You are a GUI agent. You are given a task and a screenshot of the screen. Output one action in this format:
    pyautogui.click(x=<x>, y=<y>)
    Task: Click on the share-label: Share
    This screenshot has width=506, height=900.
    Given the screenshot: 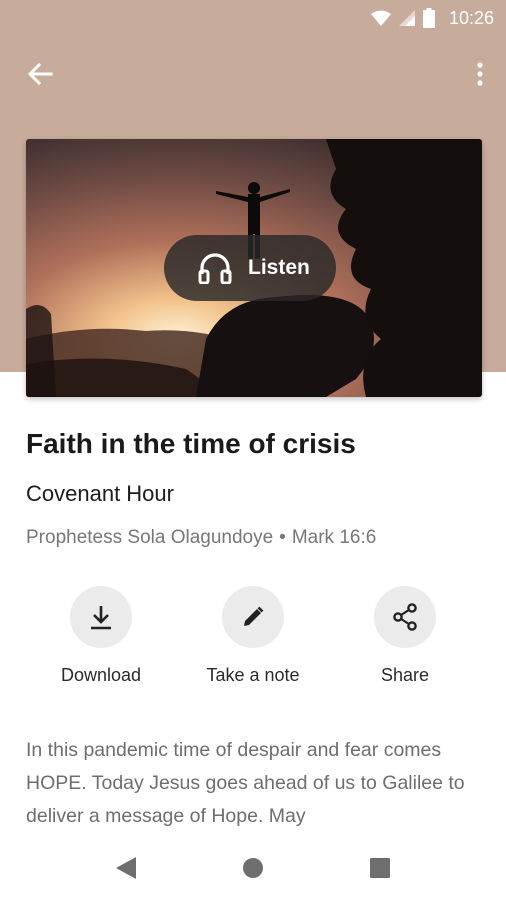 What is the action you would take?
    pyautogui.click(x=405, y=675)
    